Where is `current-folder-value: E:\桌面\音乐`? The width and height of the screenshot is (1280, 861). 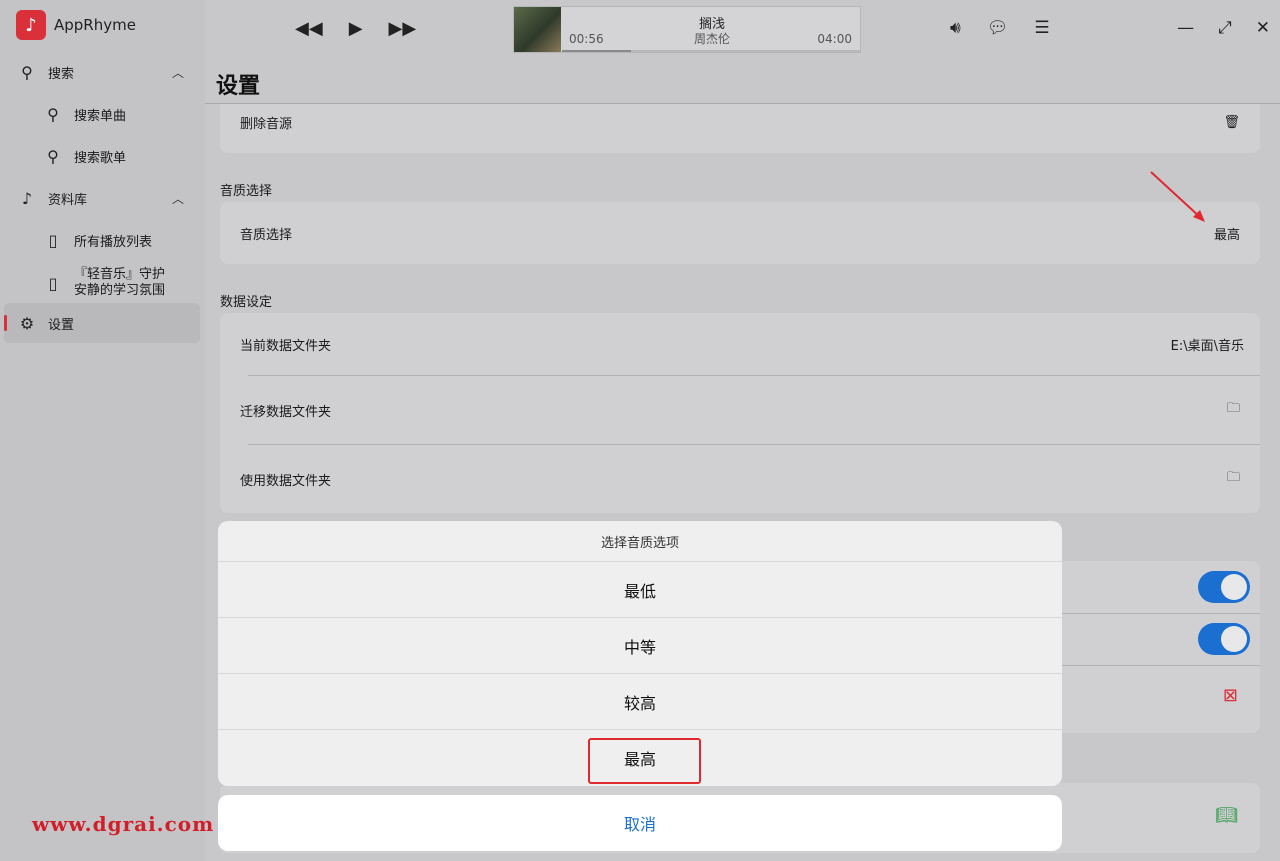
current-folder-value: E:\桌面\音乐 is located at coordinates (1207, 346).